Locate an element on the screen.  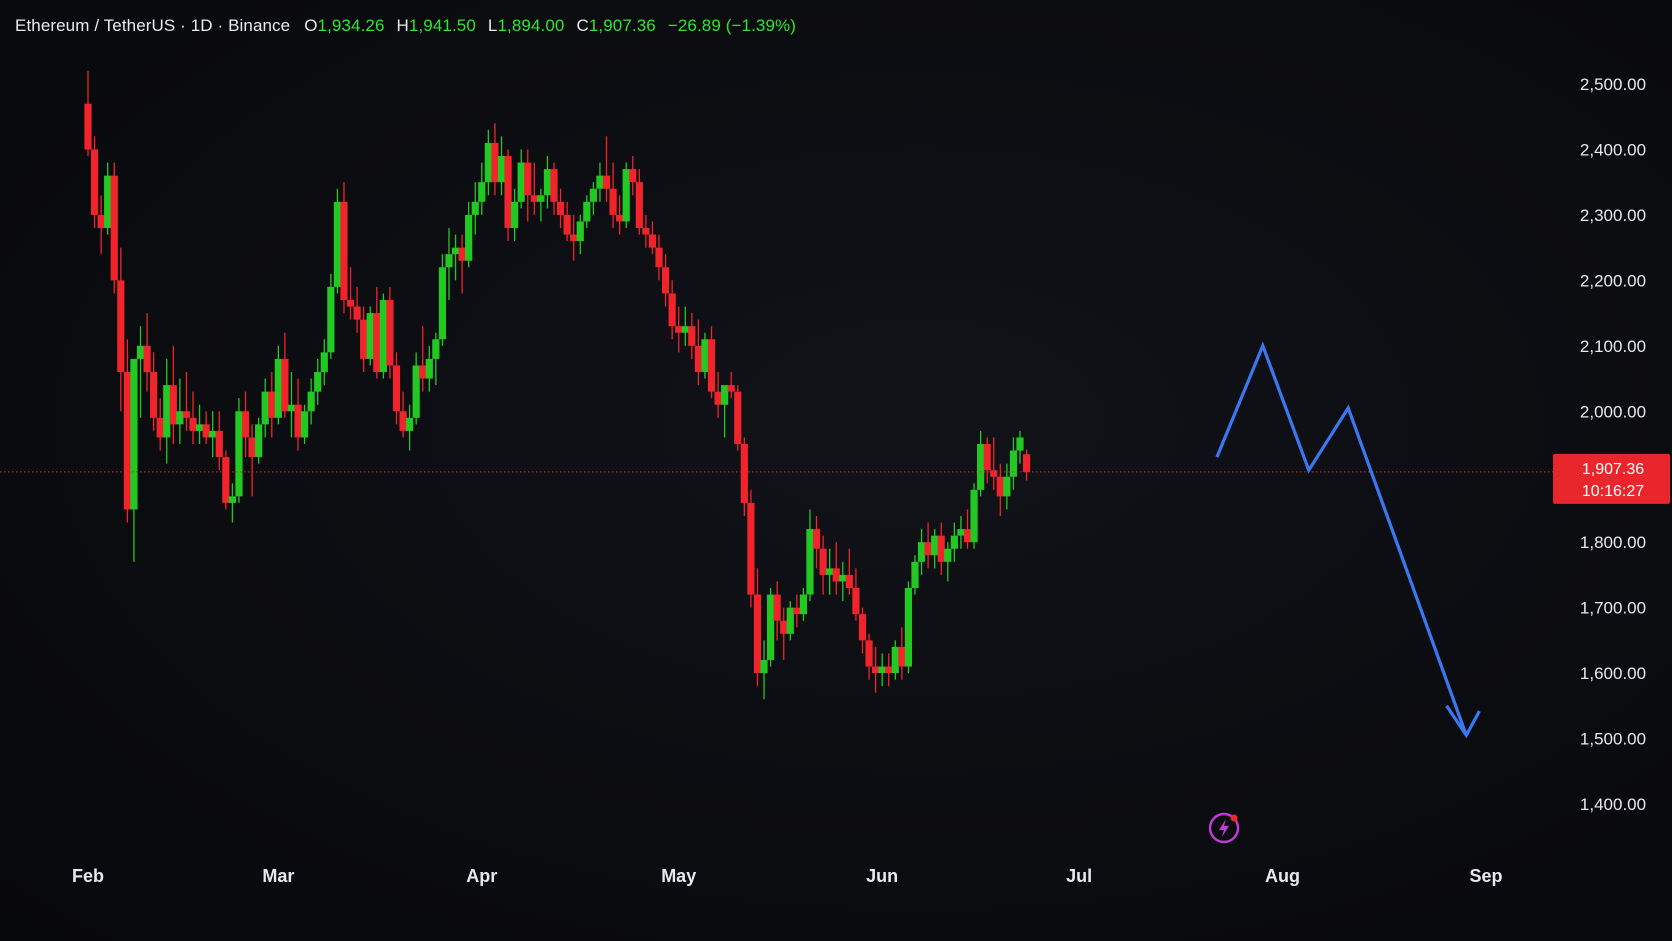
price-label-countdown: 10:16:27 is located at coordinates (1613, 491).